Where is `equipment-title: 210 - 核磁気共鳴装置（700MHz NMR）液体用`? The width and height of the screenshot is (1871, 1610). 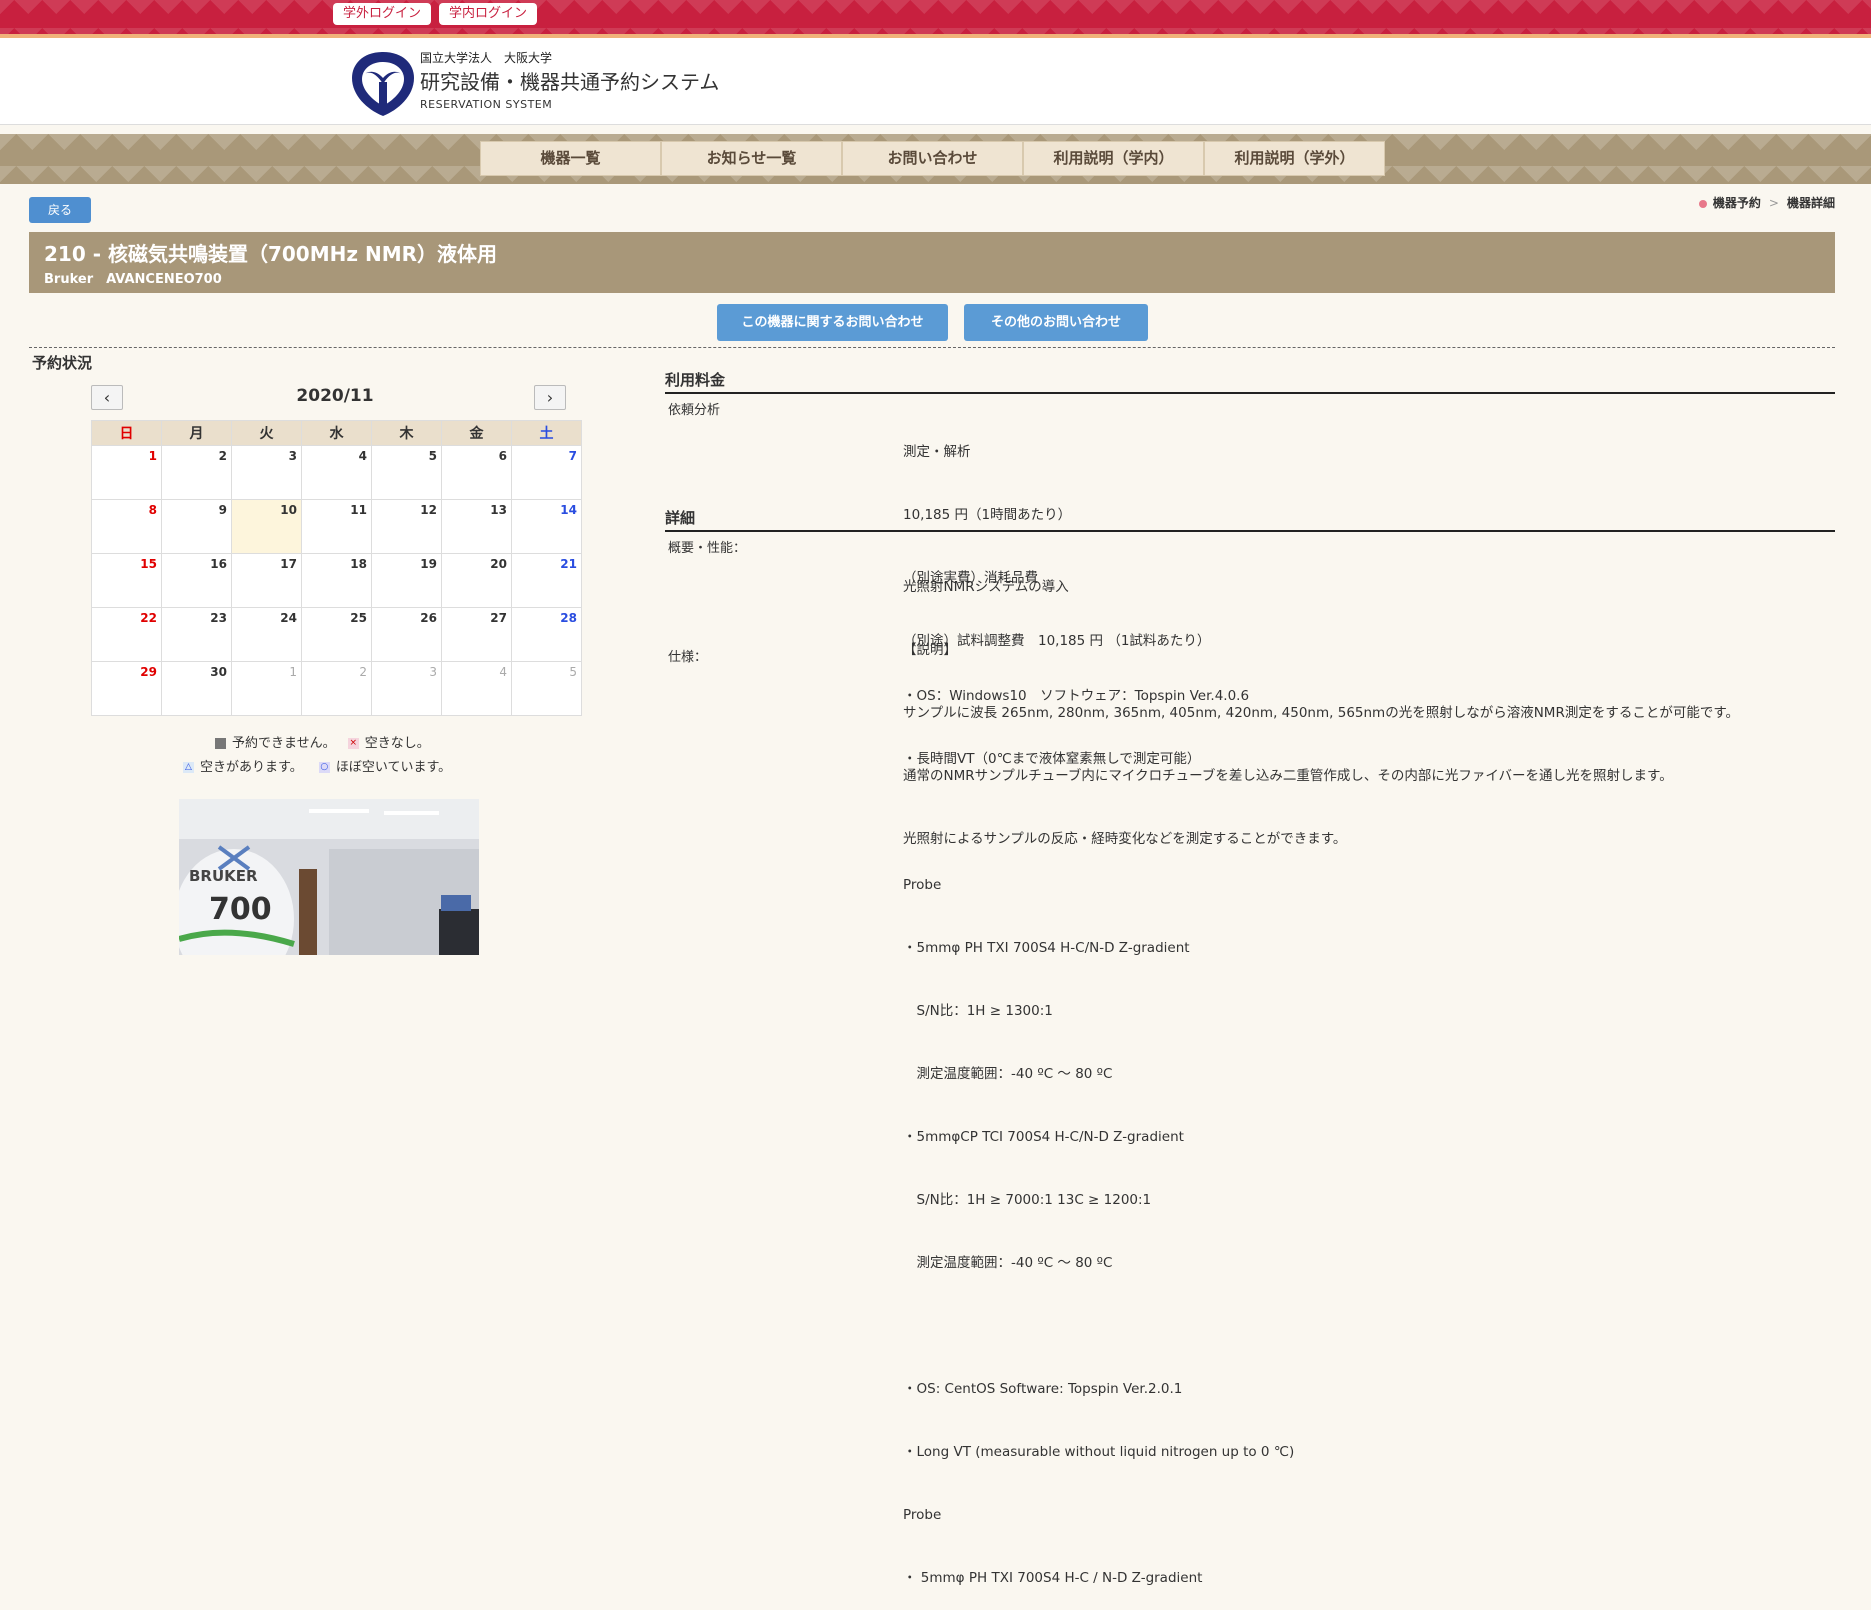
equipment-title: 210 - 核磁気共鳴装置（700MHz NMR）液体用 is located at coordinates (271, 254).